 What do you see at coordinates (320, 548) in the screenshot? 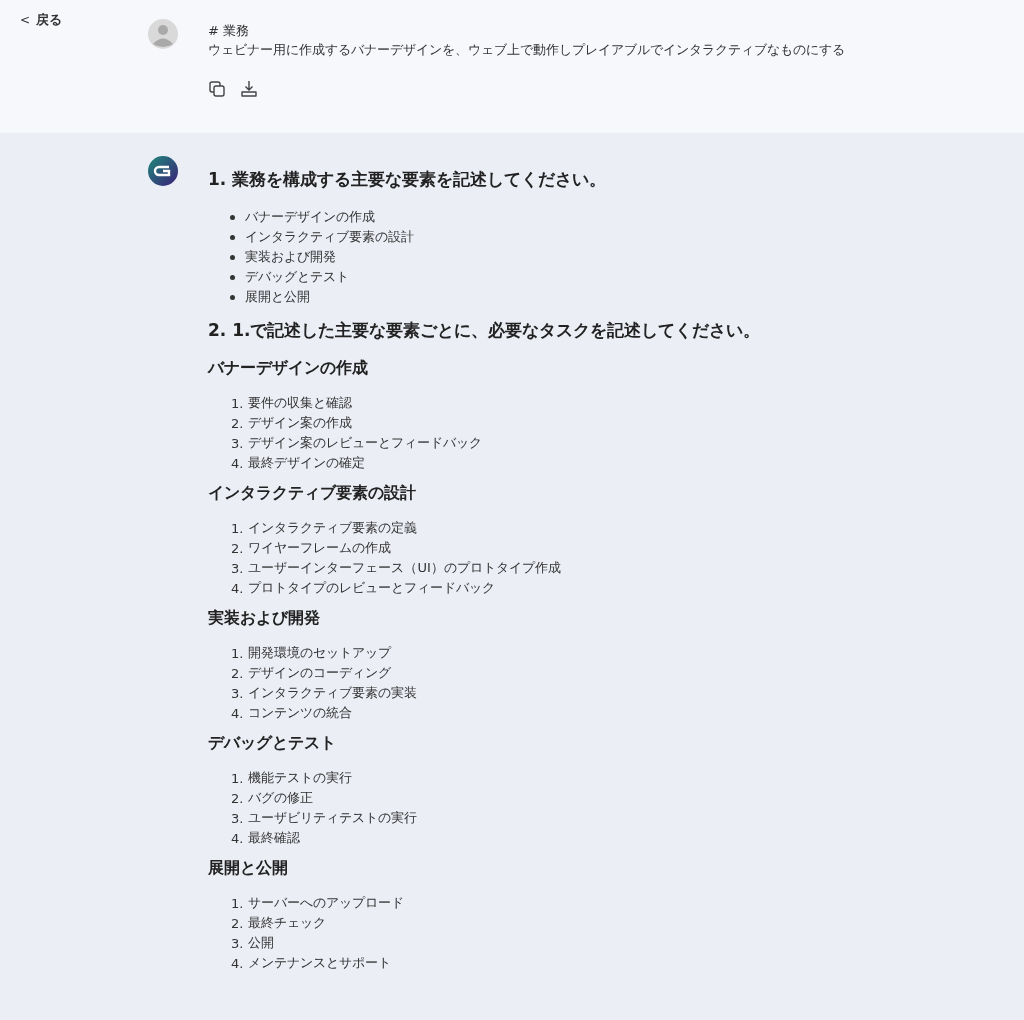
I see `list-item: ワイヤーフレームの作成` at bounding box center [320, 548].